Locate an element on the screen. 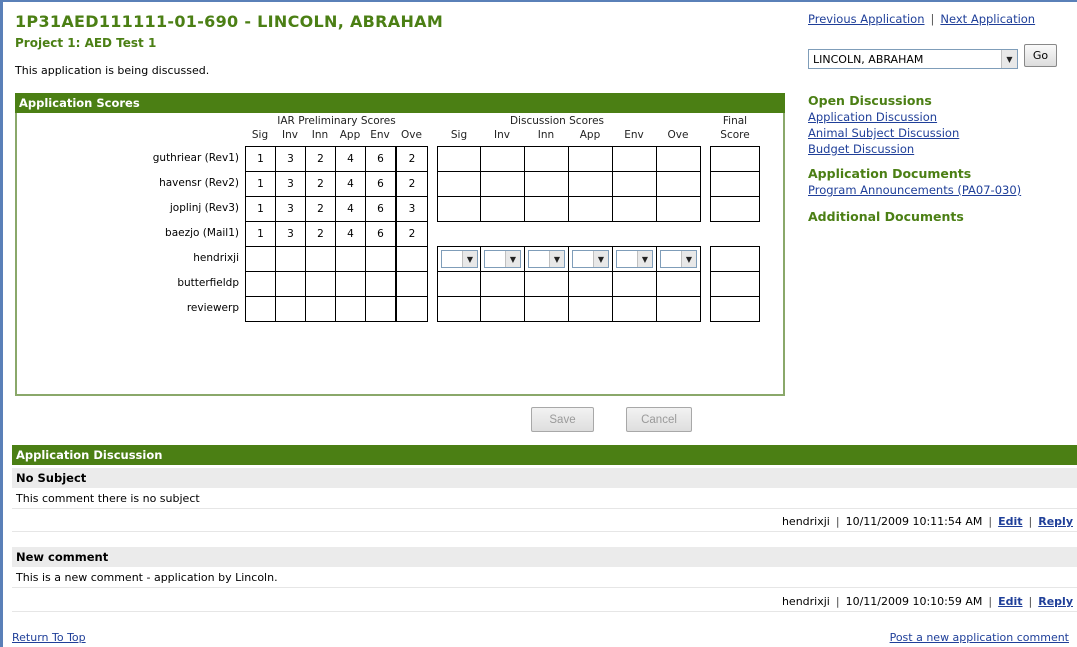 Image resolution: width=1077 pixels, height=647 pixels. reviewer-name: butterfieldp is located at coordinates (208, 283).